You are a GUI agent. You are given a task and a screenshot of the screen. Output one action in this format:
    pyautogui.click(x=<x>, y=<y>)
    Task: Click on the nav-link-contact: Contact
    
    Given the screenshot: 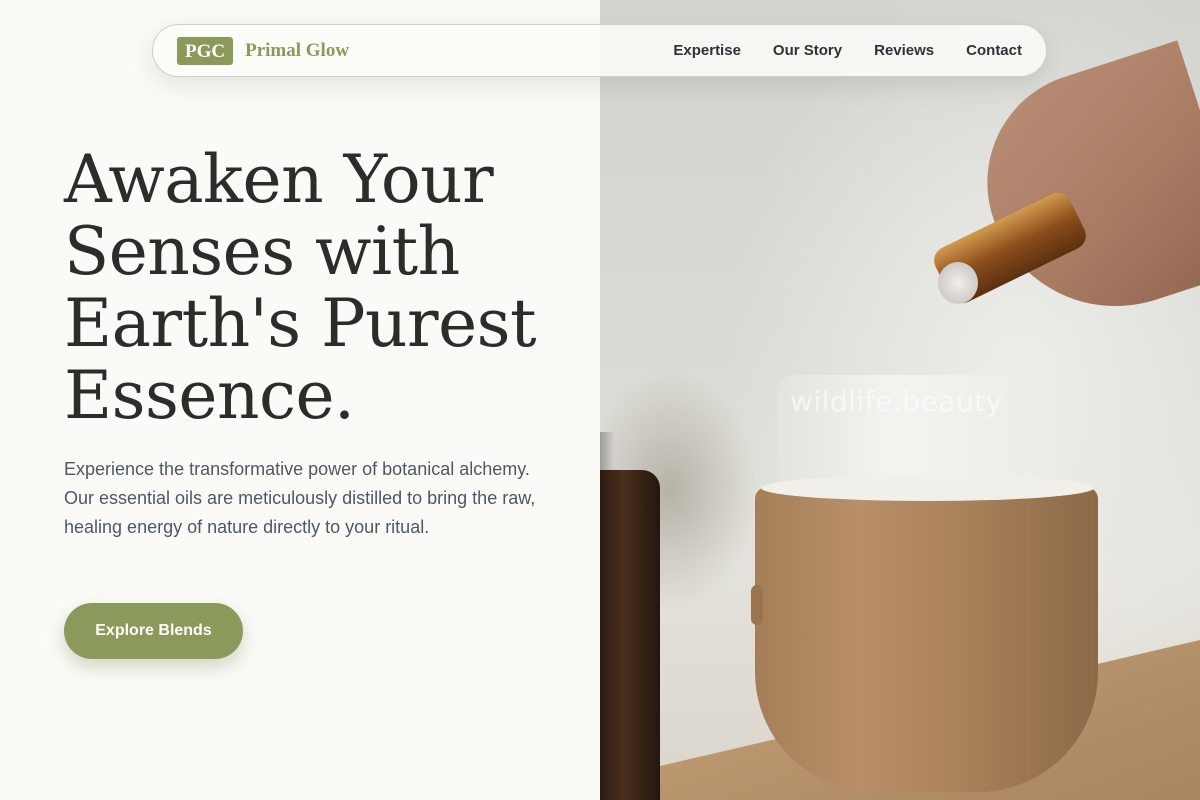 What is the action you would take?
    pyautogui.click(x=994, y=50)
    